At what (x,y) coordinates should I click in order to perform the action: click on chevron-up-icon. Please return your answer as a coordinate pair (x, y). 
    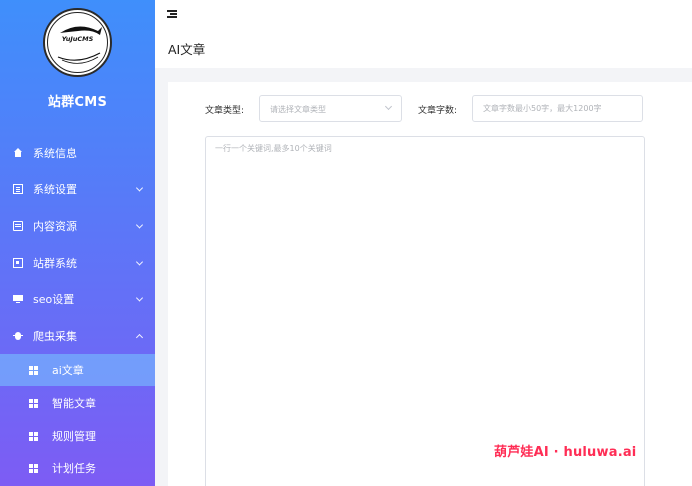
    Looking at the image, I should click on (139, 337).